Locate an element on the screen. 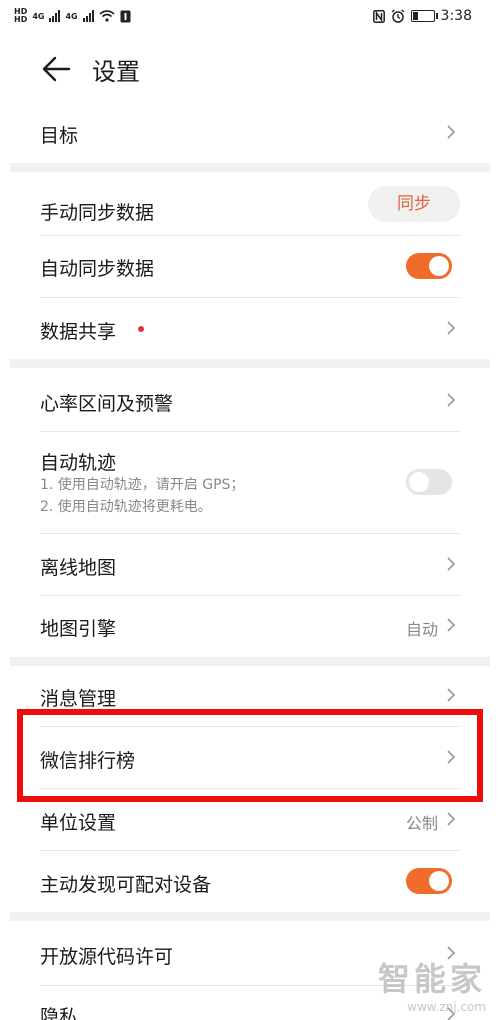 This screenshot has height=1020, width=500. alarm-icon is located at coordinates (397, 16).